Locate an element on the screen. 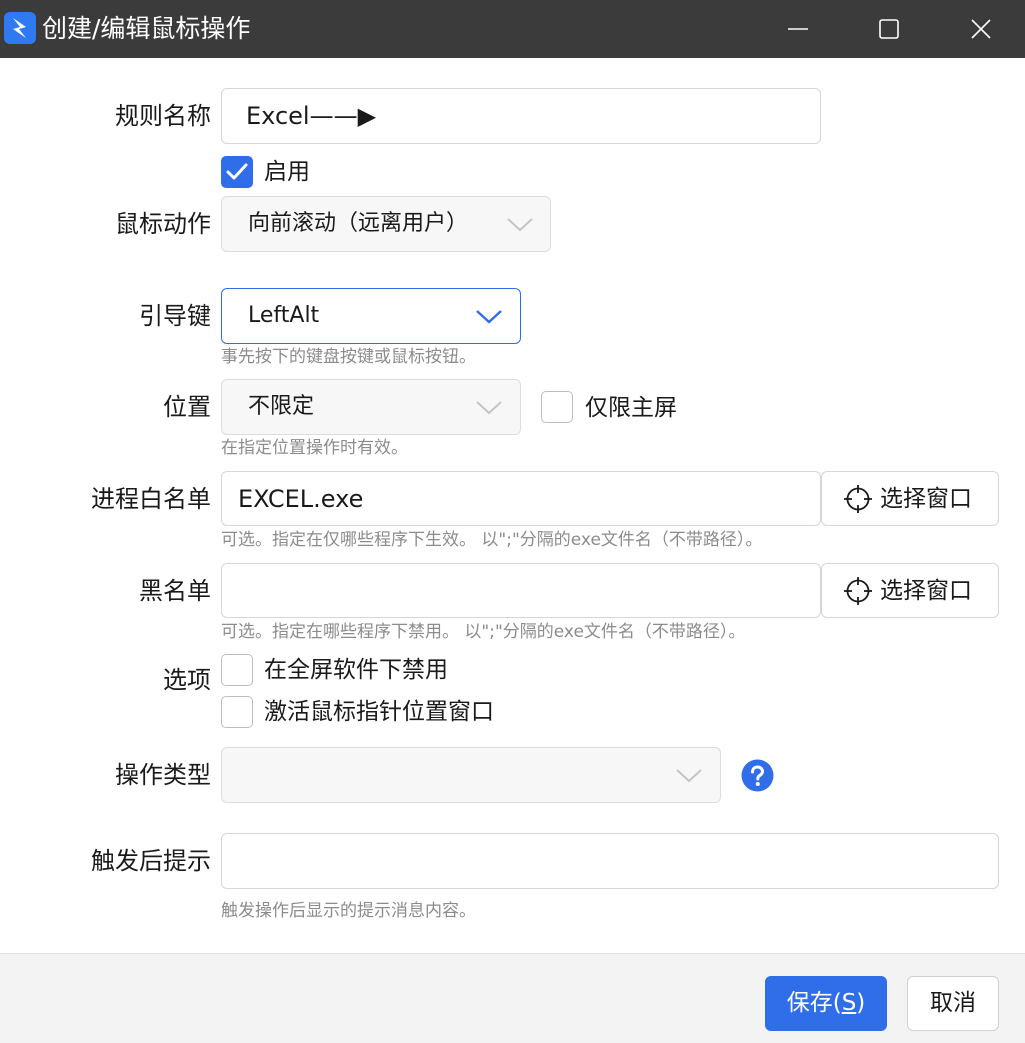 The image size is (1025, 1043). primary-screen-label: 仅限主屏 is located at coordinates (631, 408).